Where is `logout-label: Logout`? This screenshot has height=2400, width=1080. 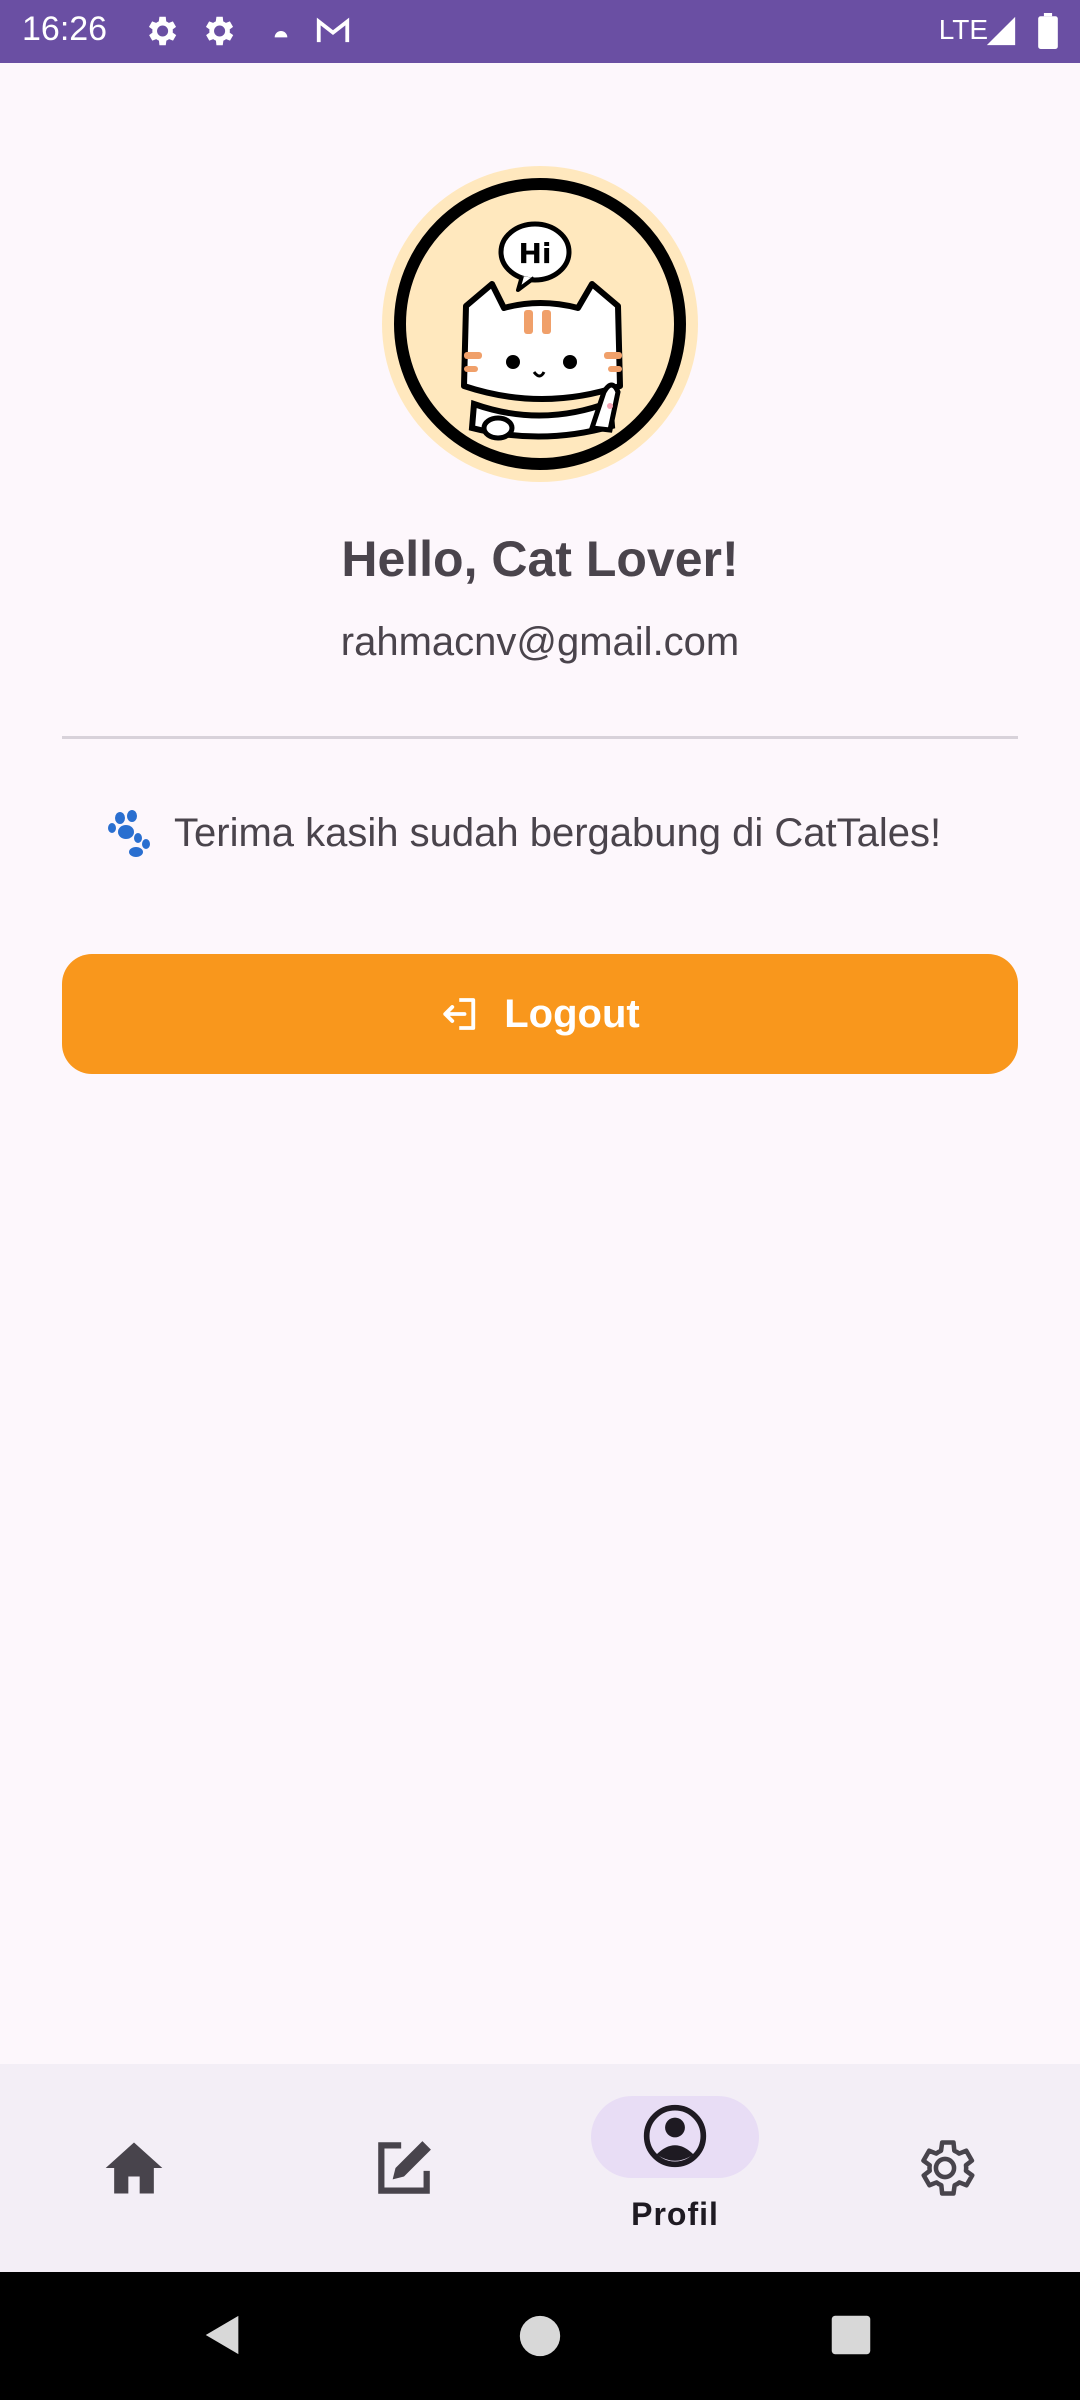
logout-label: Logout is located at coordinates (572, 1013).